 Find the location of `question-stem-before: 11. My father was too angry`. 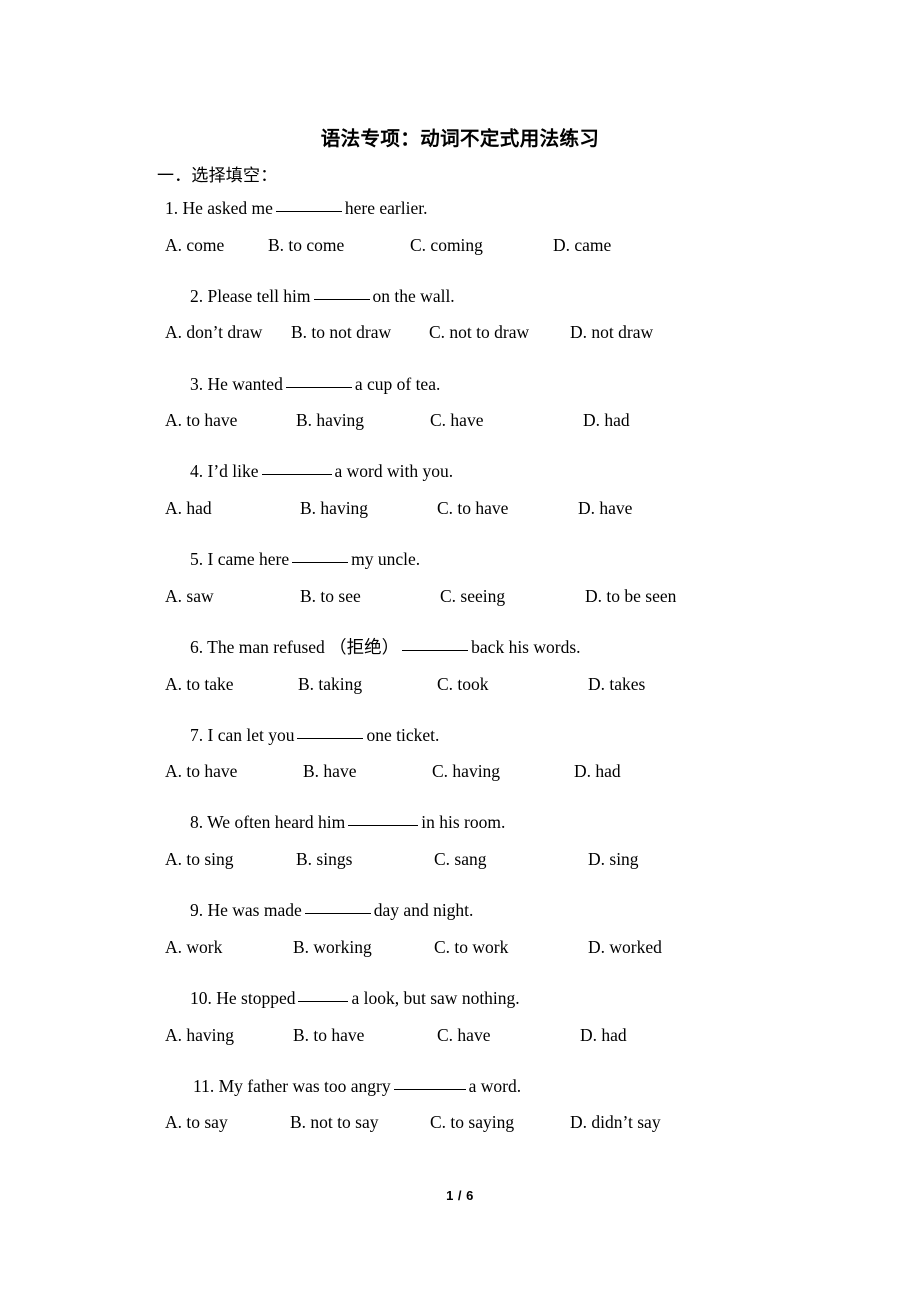

question-stem-before: 11. My father was too angry is located at coordinates (292, 1086).